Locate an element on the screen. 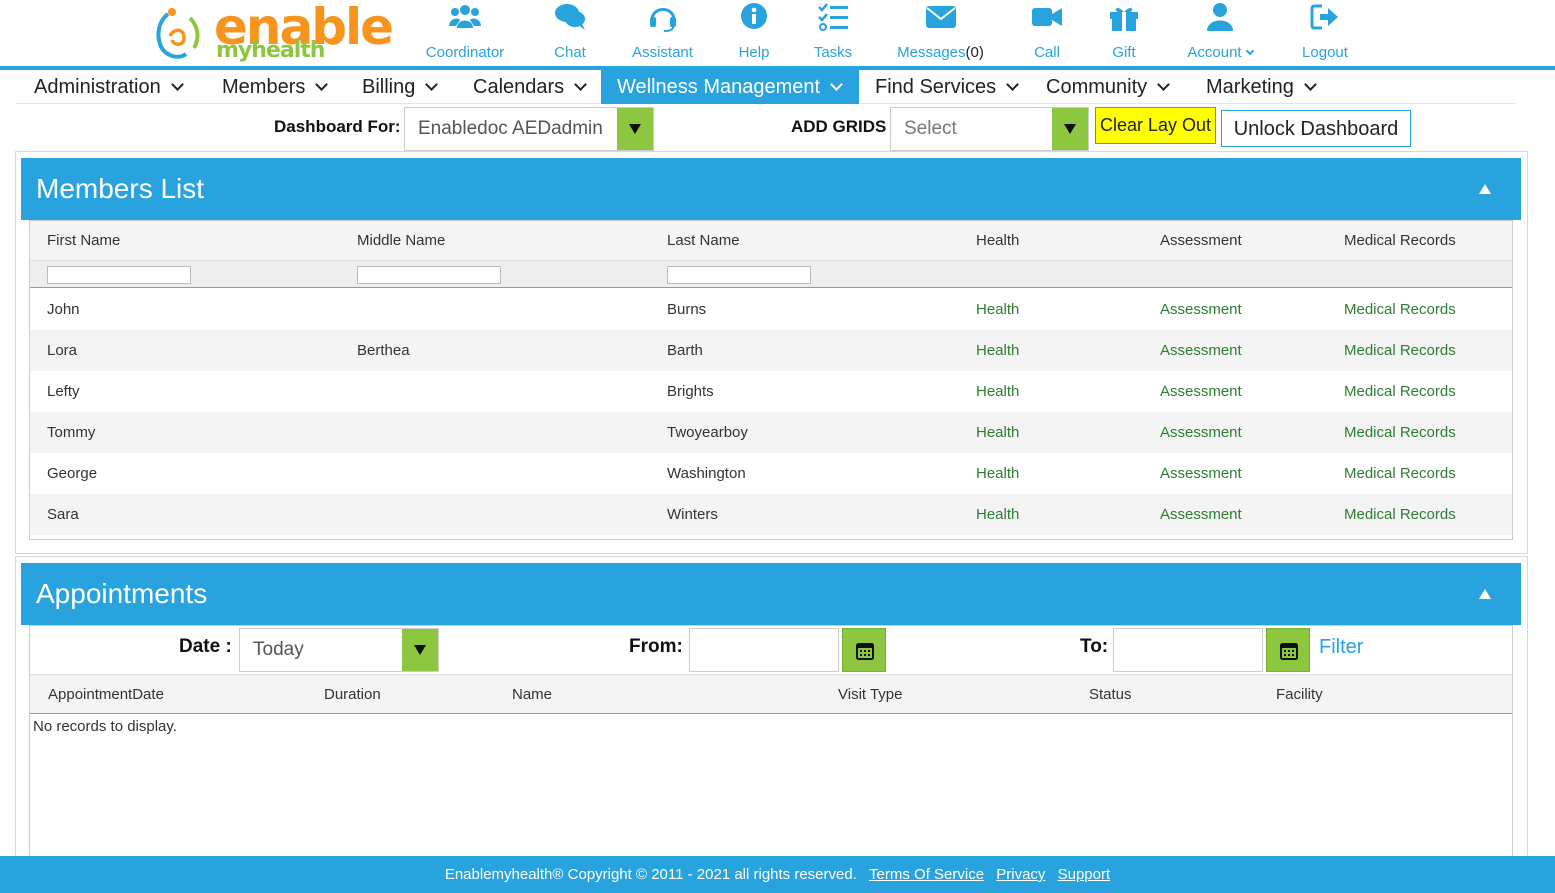  appointments-panel-title: Appointments is located at coordinates (122, 593).